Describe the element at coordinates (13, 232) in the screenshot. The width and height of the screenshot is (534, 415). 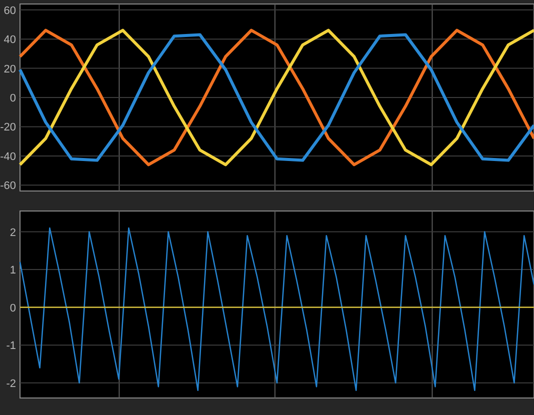
I see `tick-label: 2` at that location.